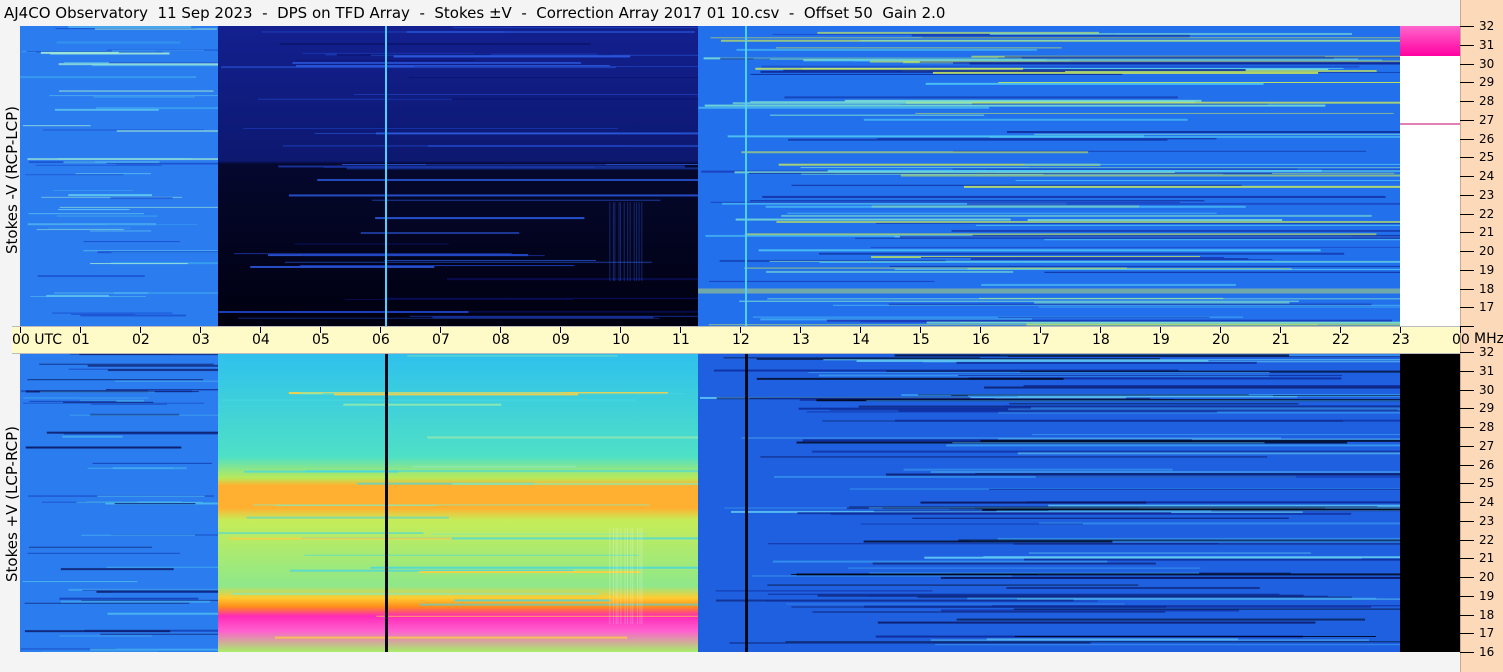 The image size is (1503, 672). Describe the element at coordinates (12, 180) in the screenshot. I see `top-panel-ylabel: Stokes -V (RCP-LCP)` at that location.